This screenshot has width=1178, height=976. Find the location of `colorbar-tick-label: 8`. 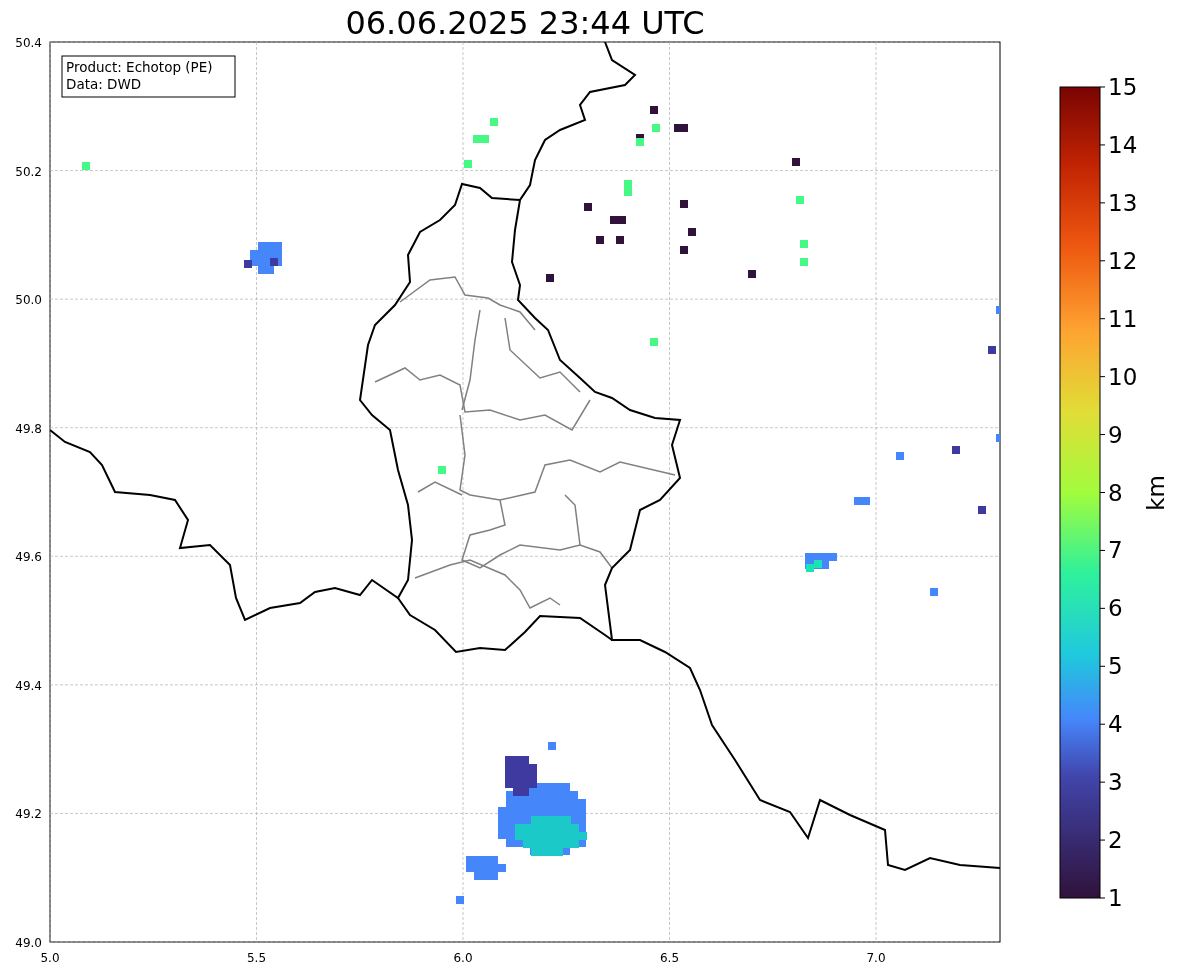

colorbar-tick-label: 8 is located at coordinates (1115, 492).